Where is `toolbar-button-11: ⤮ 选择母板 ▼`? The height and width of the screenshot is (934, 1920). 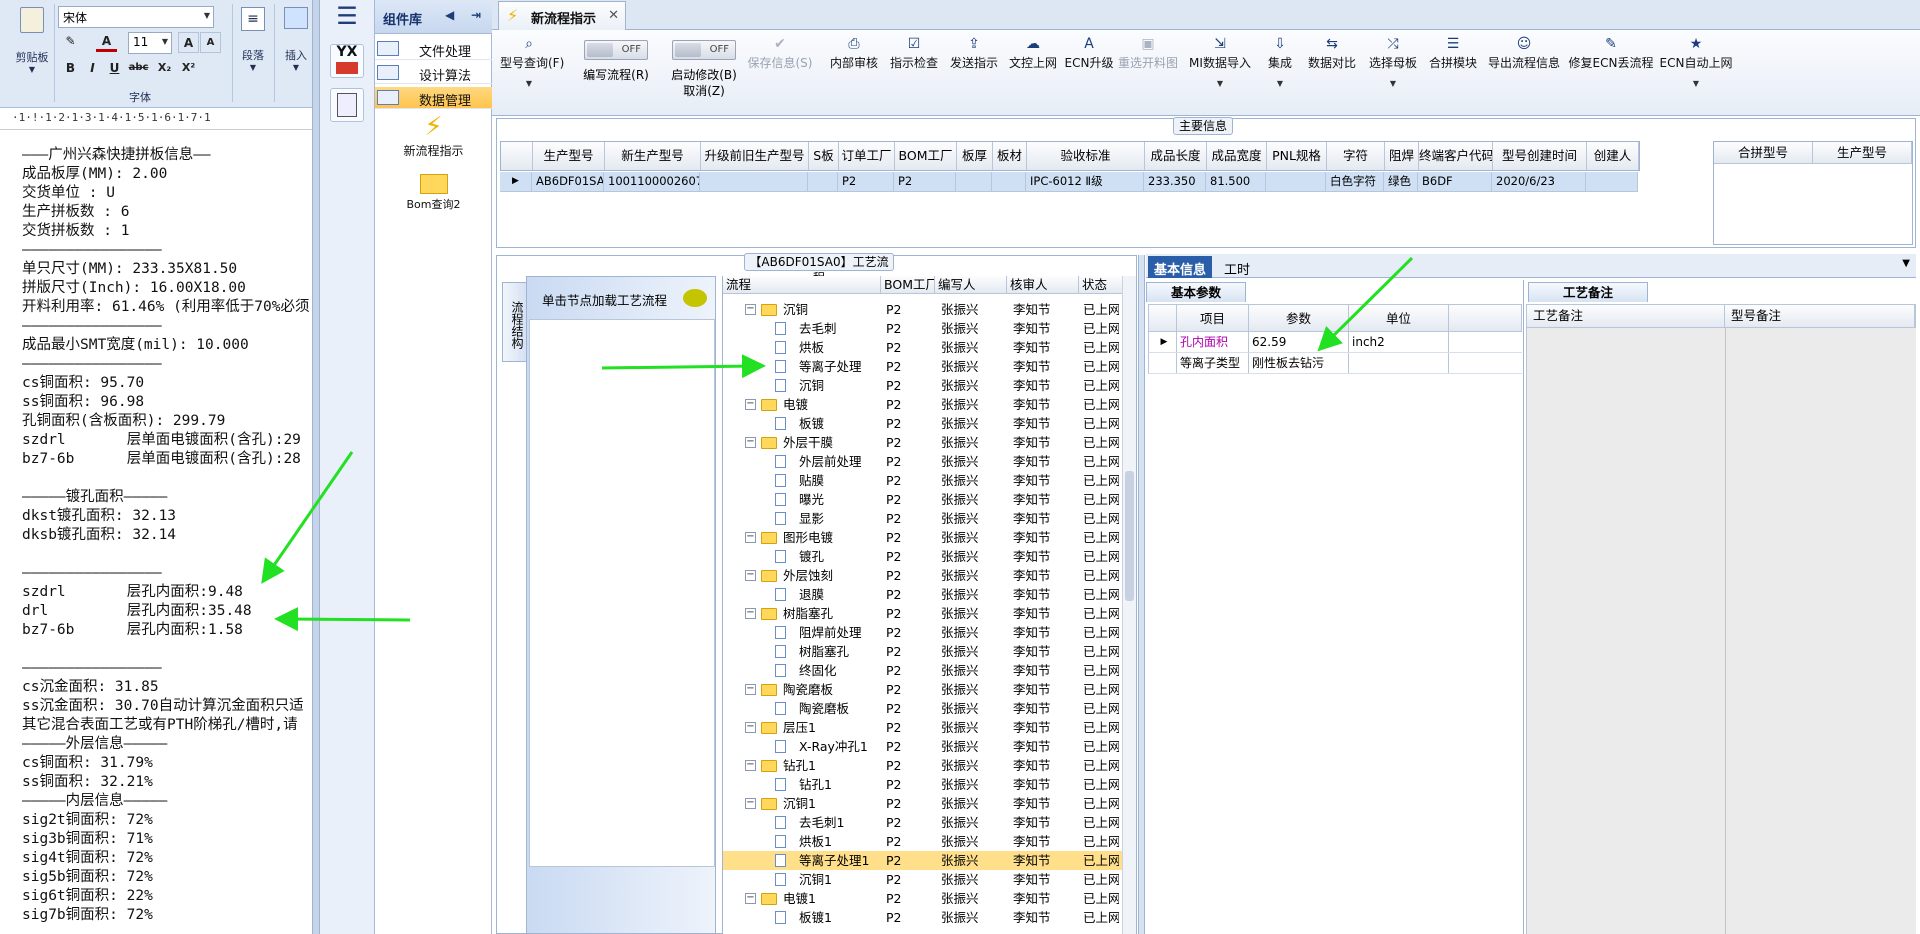 toolbar-button-11: ⤮ 选择母板 ▼ is located at coordinates (1393, 69).